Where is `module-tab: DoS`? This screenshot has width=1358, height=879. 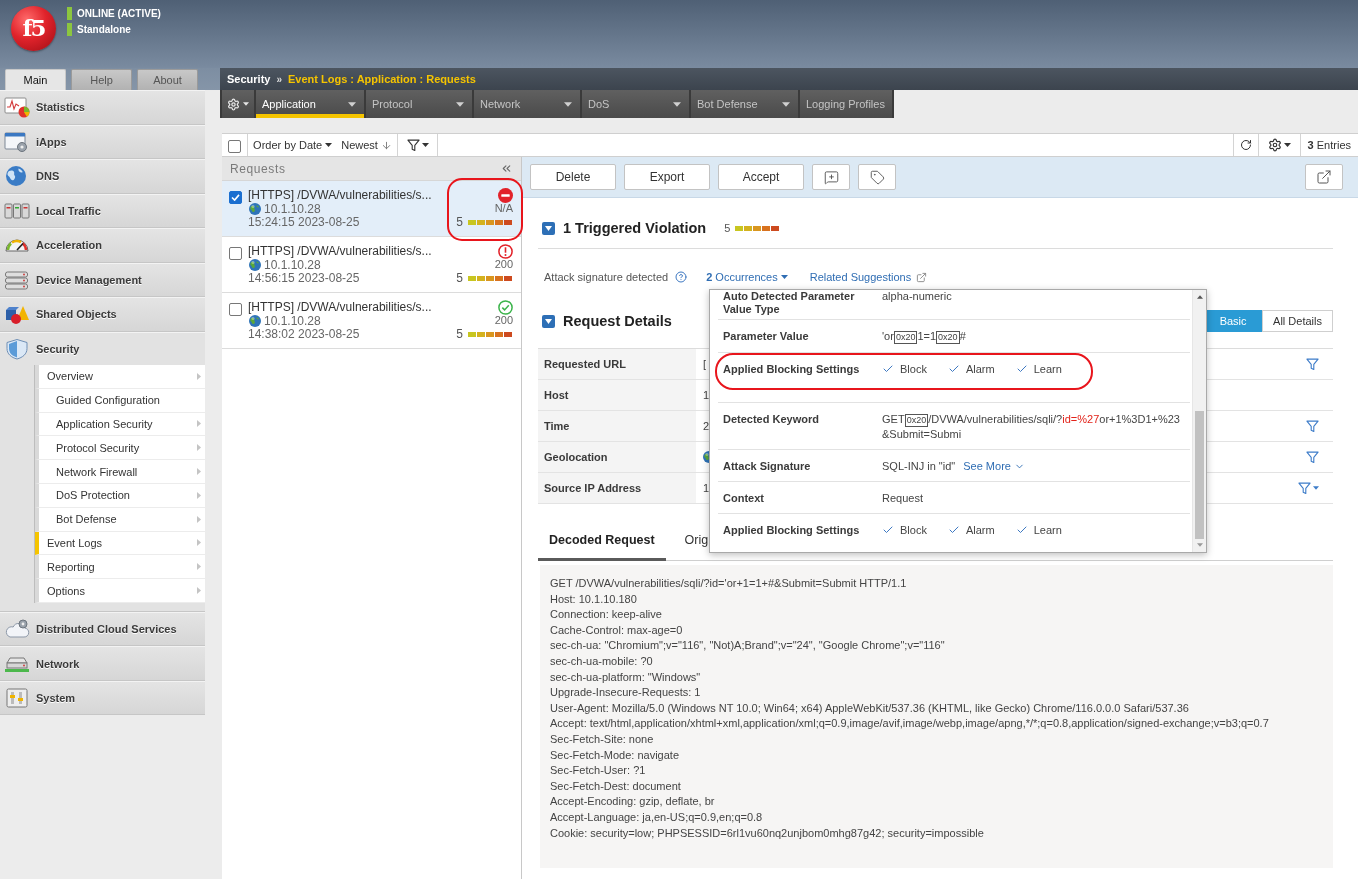
module-tab: DoS is located at coordinates (635, 104).